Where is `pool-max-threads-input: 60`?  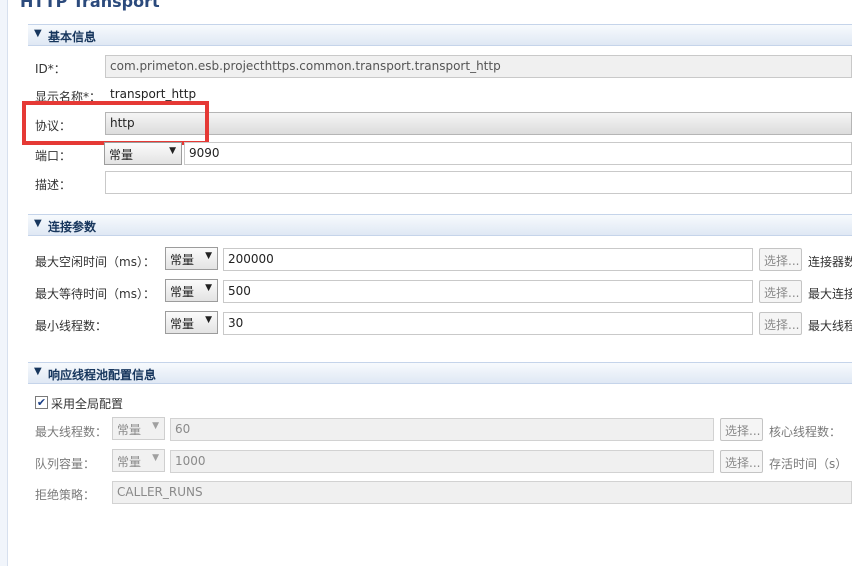 pool-max-threads-input: 60 is located at coordinates (442, 429).